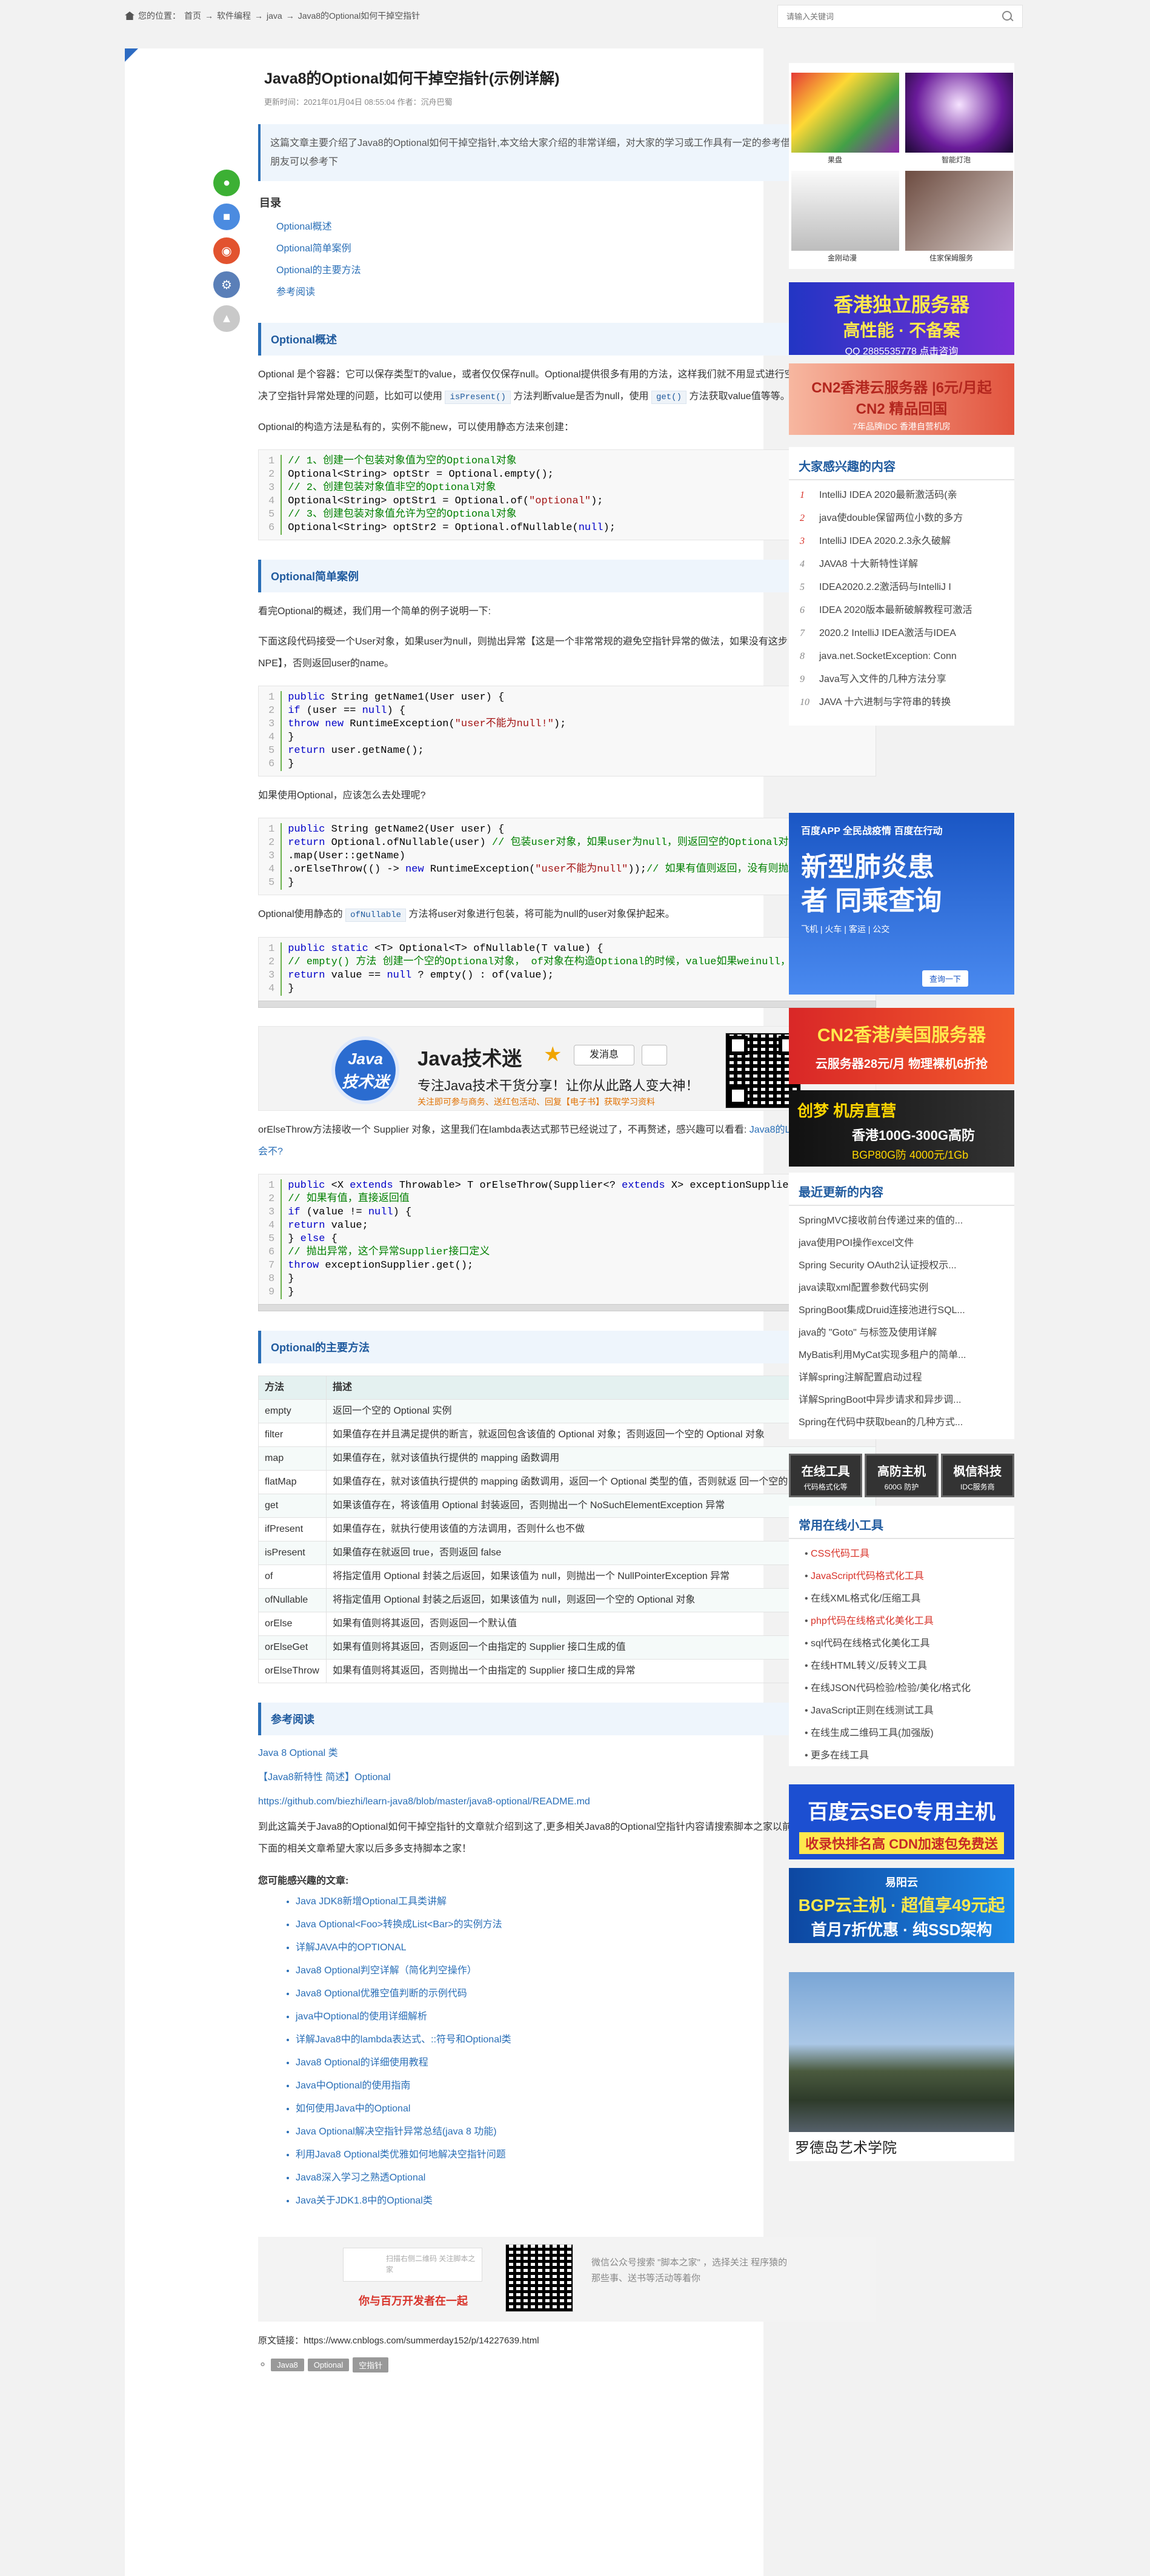 This screenshot has height=2576, width=1150. I want to click on method-name: of, so click(292, 1576).